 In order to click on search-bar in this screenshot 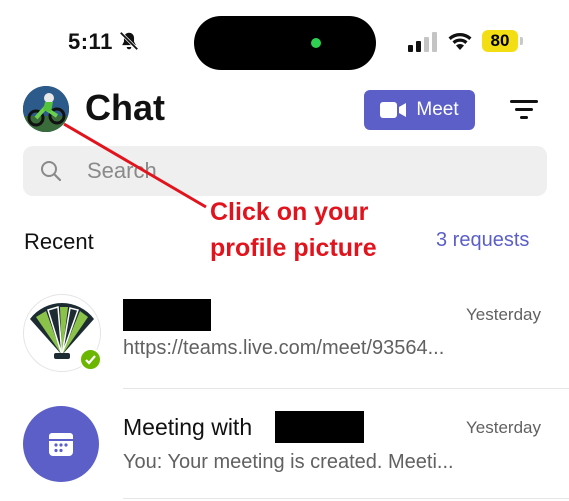, I will do `click(285, 171)`.